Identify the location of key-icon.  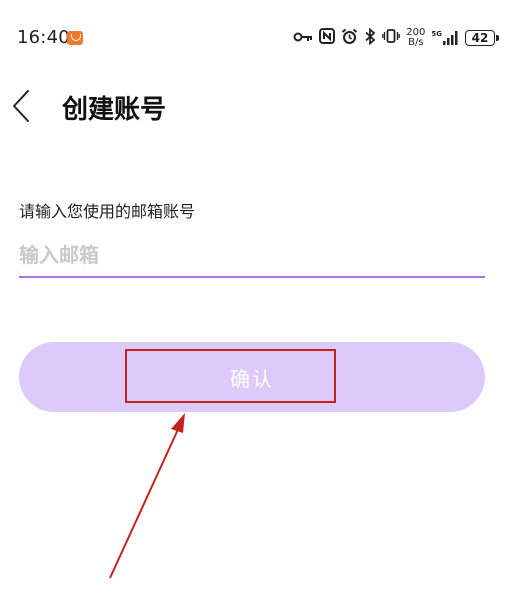
(303, 38).